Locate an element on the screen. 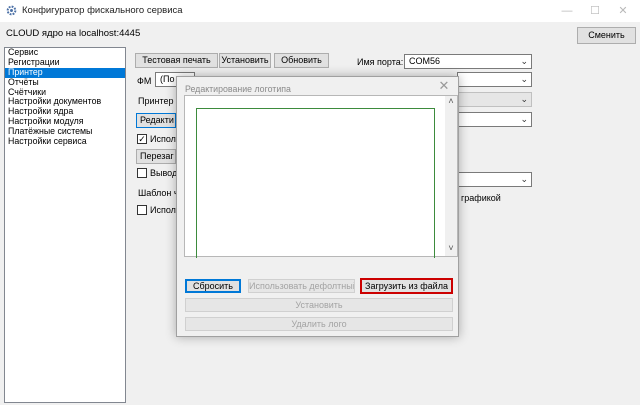  reset-button: Сбросить is located at coordinates (213, 286).